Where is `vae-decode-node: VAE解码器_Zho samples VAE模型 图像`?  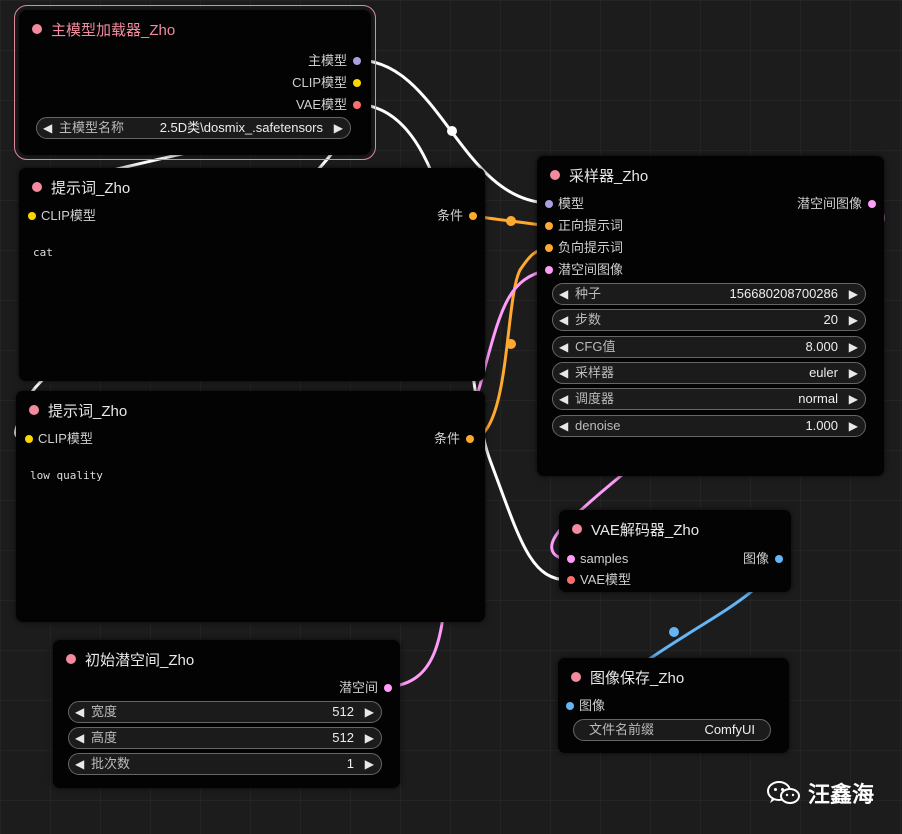 vae-decode-node: VAE解码器_Zho samples VAE模型 图像 is located at coordinates (675, 551).